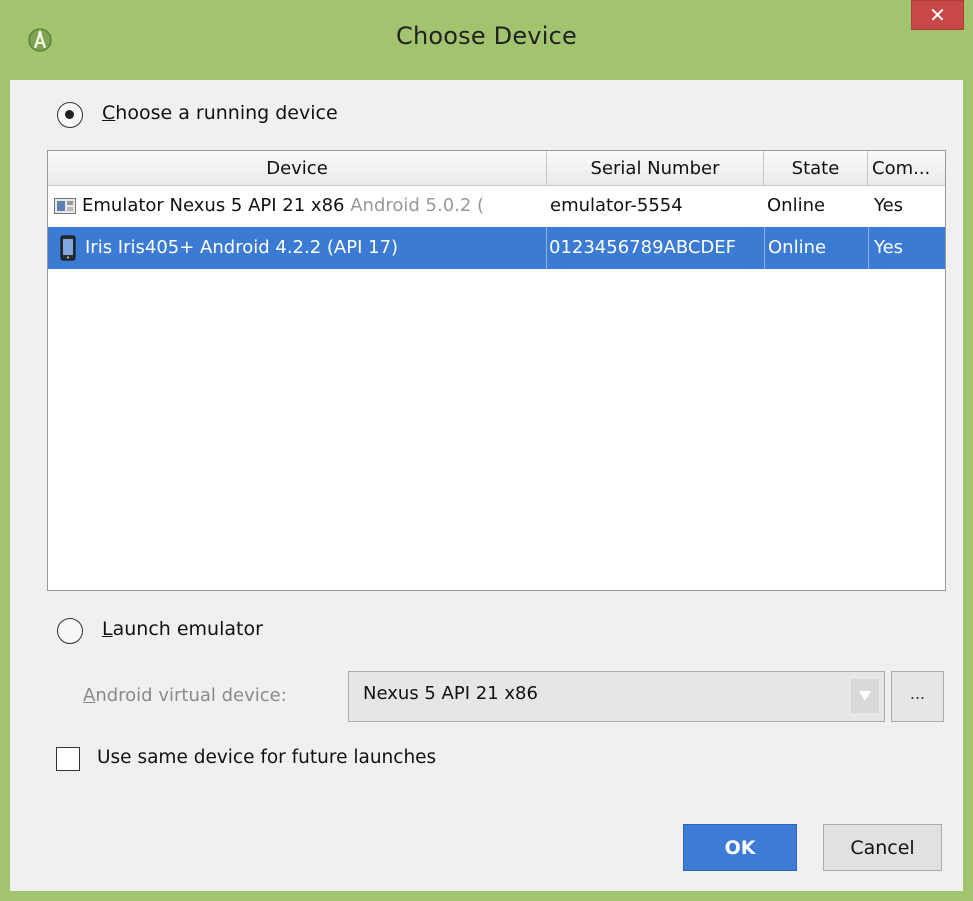  Describe the element at coordinates (107, 629) in the screenshot. I see `mnemonic-l: L` at that location.